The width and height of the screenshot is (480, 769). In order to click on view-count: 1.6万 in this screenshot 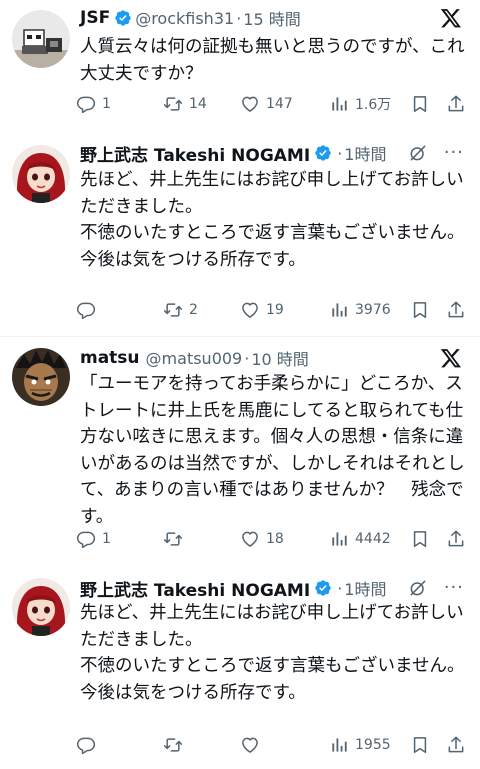, I will do `click(373, 105)`.